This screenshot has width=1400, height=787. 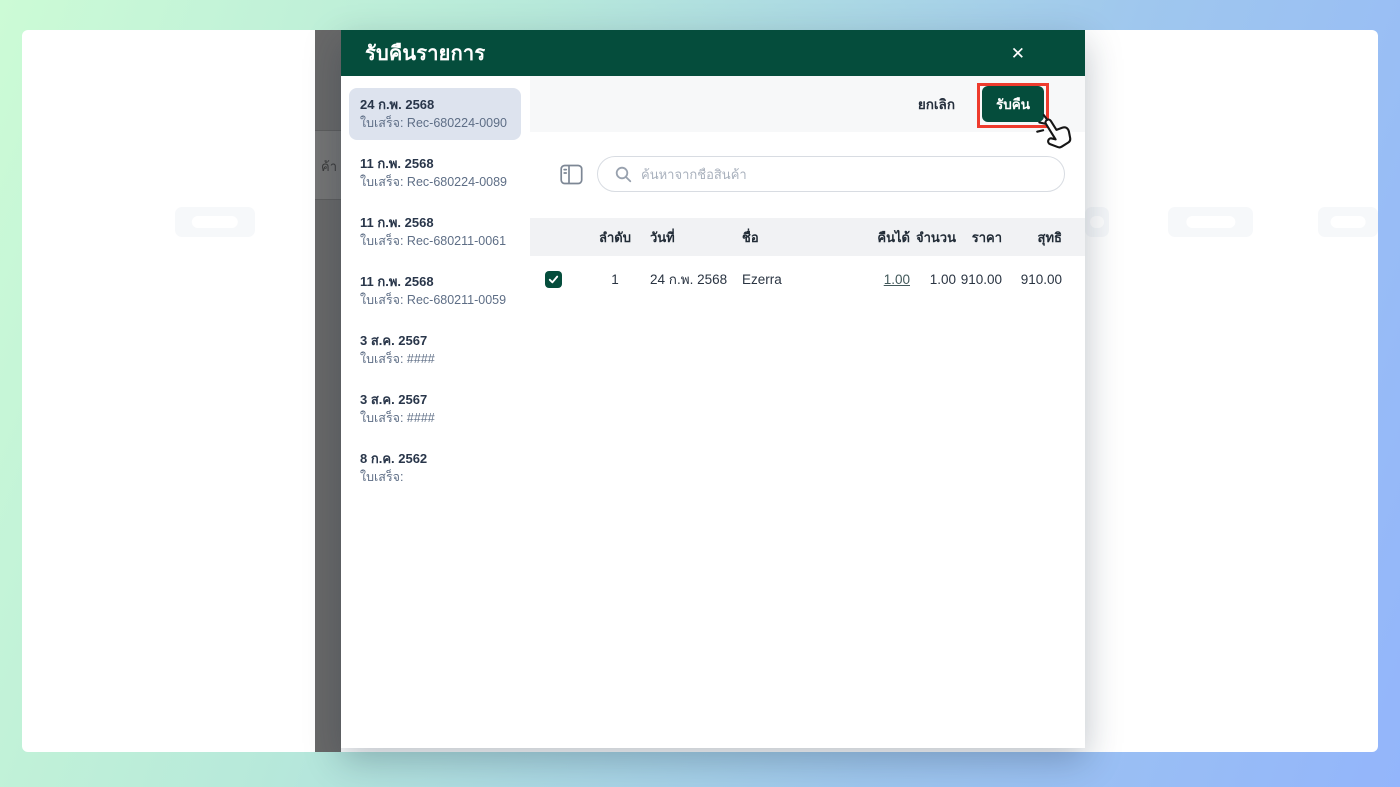 What do you see at coordinates (615, 237) in the screenshot?
I see `col-header-order: ลำดับ` at bounding box center [615, 237].